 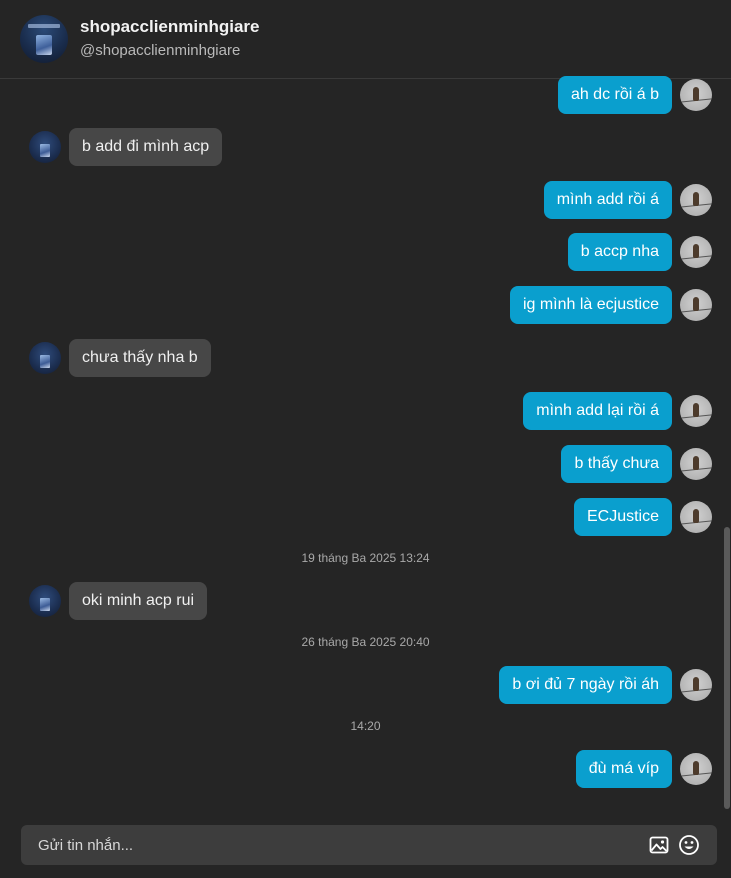 What do you see at coordinates (361, 411) in the screenshot?
I see `message-row-outgoing: mình add lại rồi á` at bounding box center [361, 411].